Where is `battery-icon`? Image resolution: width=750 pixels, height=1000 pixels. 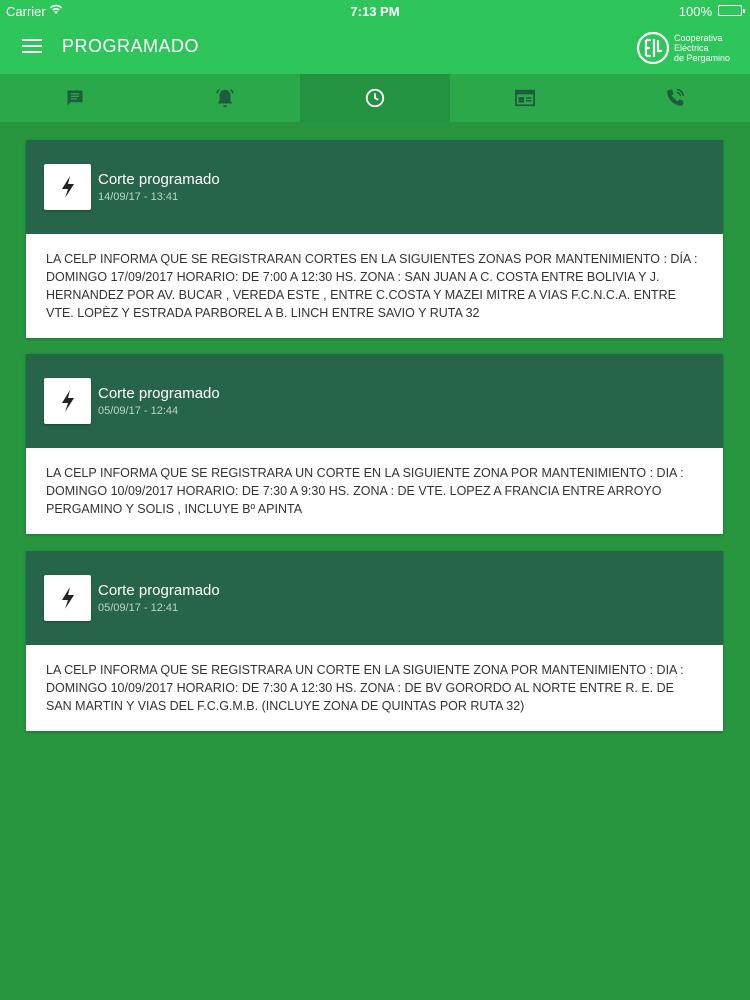
battery-icon is located at coordinates (731, 10).